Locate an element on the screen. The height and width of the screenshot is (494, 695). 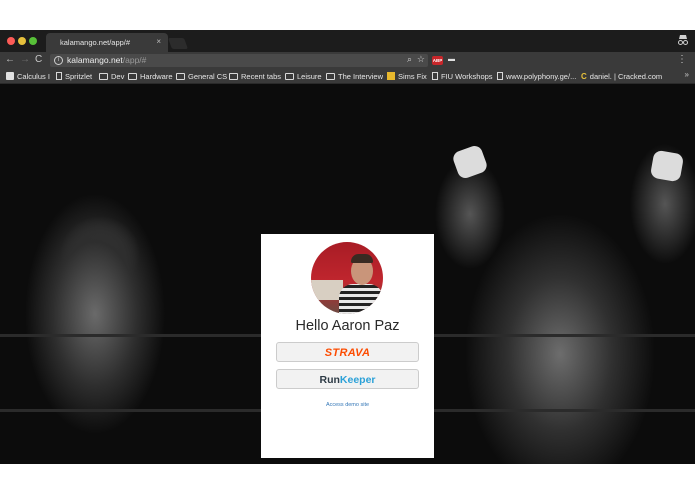
more-bookmarks-icon: » is located at coordinates (687, 74).